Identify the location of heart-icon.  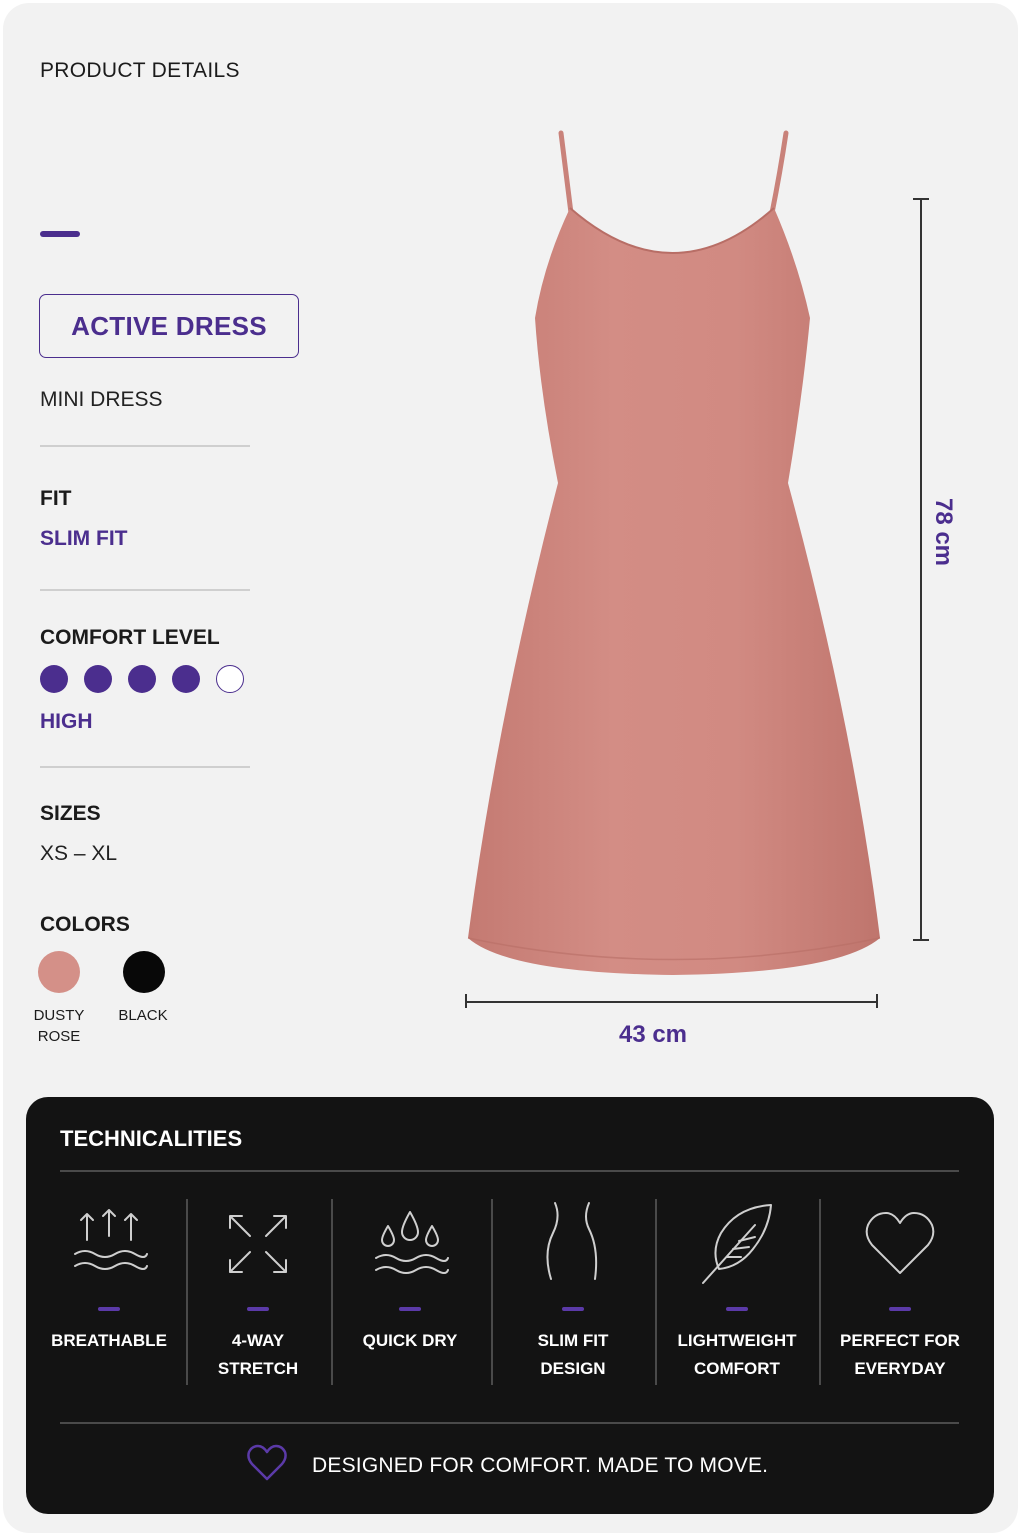
(900, 1244).